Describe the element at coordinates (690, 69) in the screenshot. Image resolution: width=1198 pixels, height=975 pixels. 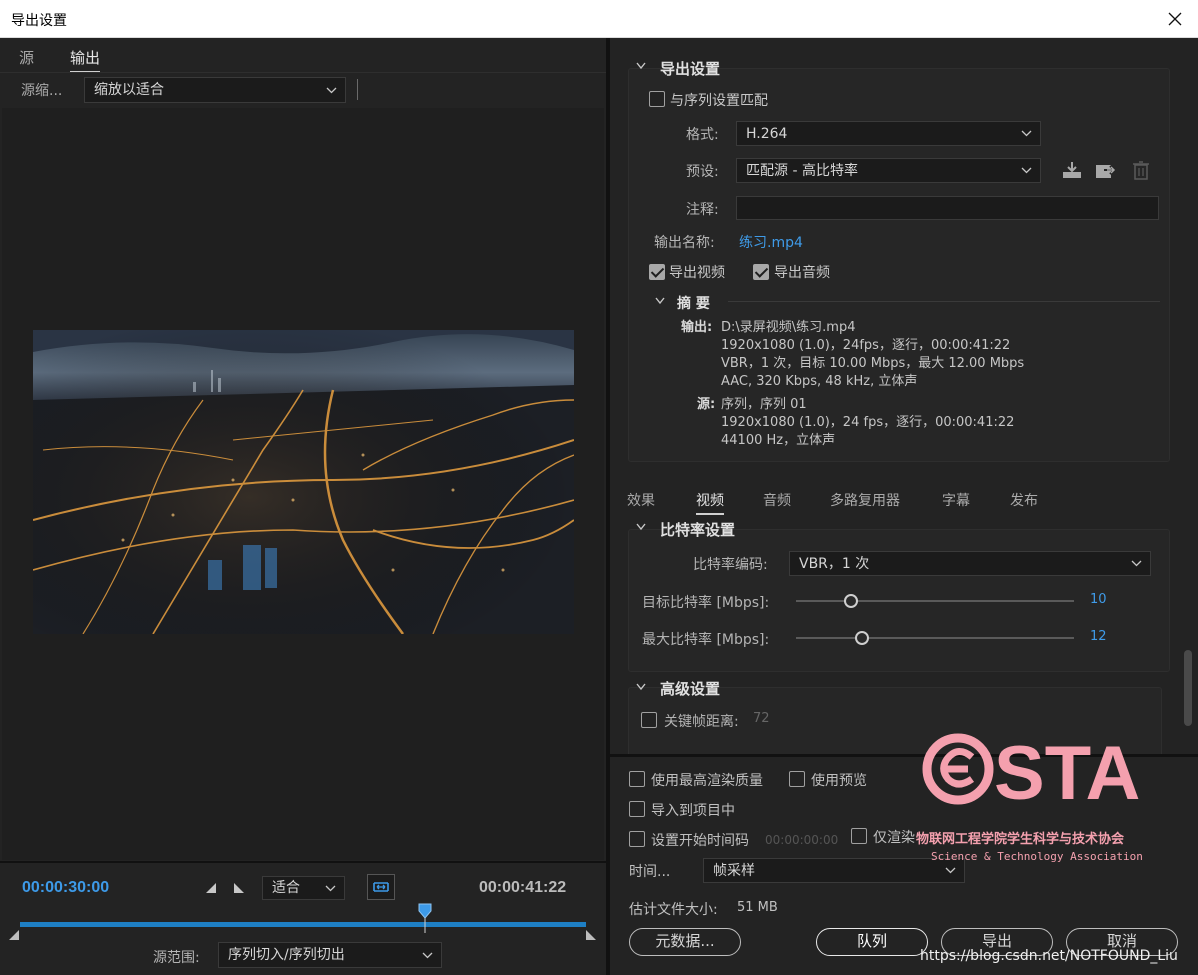
I see `export-settings-header: 导出设置` at that location.